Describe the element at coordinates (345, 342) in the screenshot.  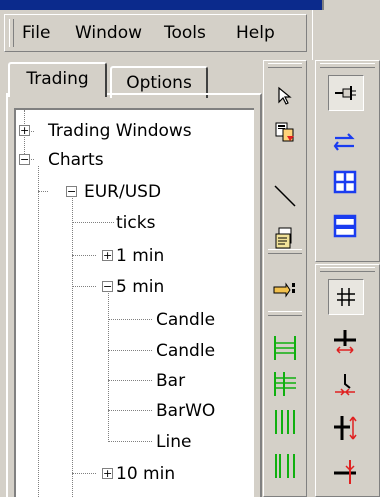
I see `cross-hsplit-icon` at that location.